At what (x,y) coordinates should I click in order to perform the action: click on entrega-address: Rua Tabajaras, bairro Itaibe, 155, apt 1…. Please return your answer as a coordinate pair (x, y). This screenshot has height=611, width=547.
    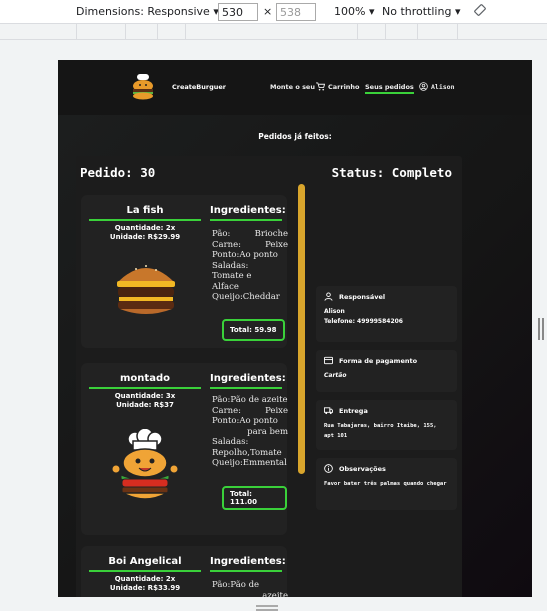
    Looking at the image, I should click on (380, 431).